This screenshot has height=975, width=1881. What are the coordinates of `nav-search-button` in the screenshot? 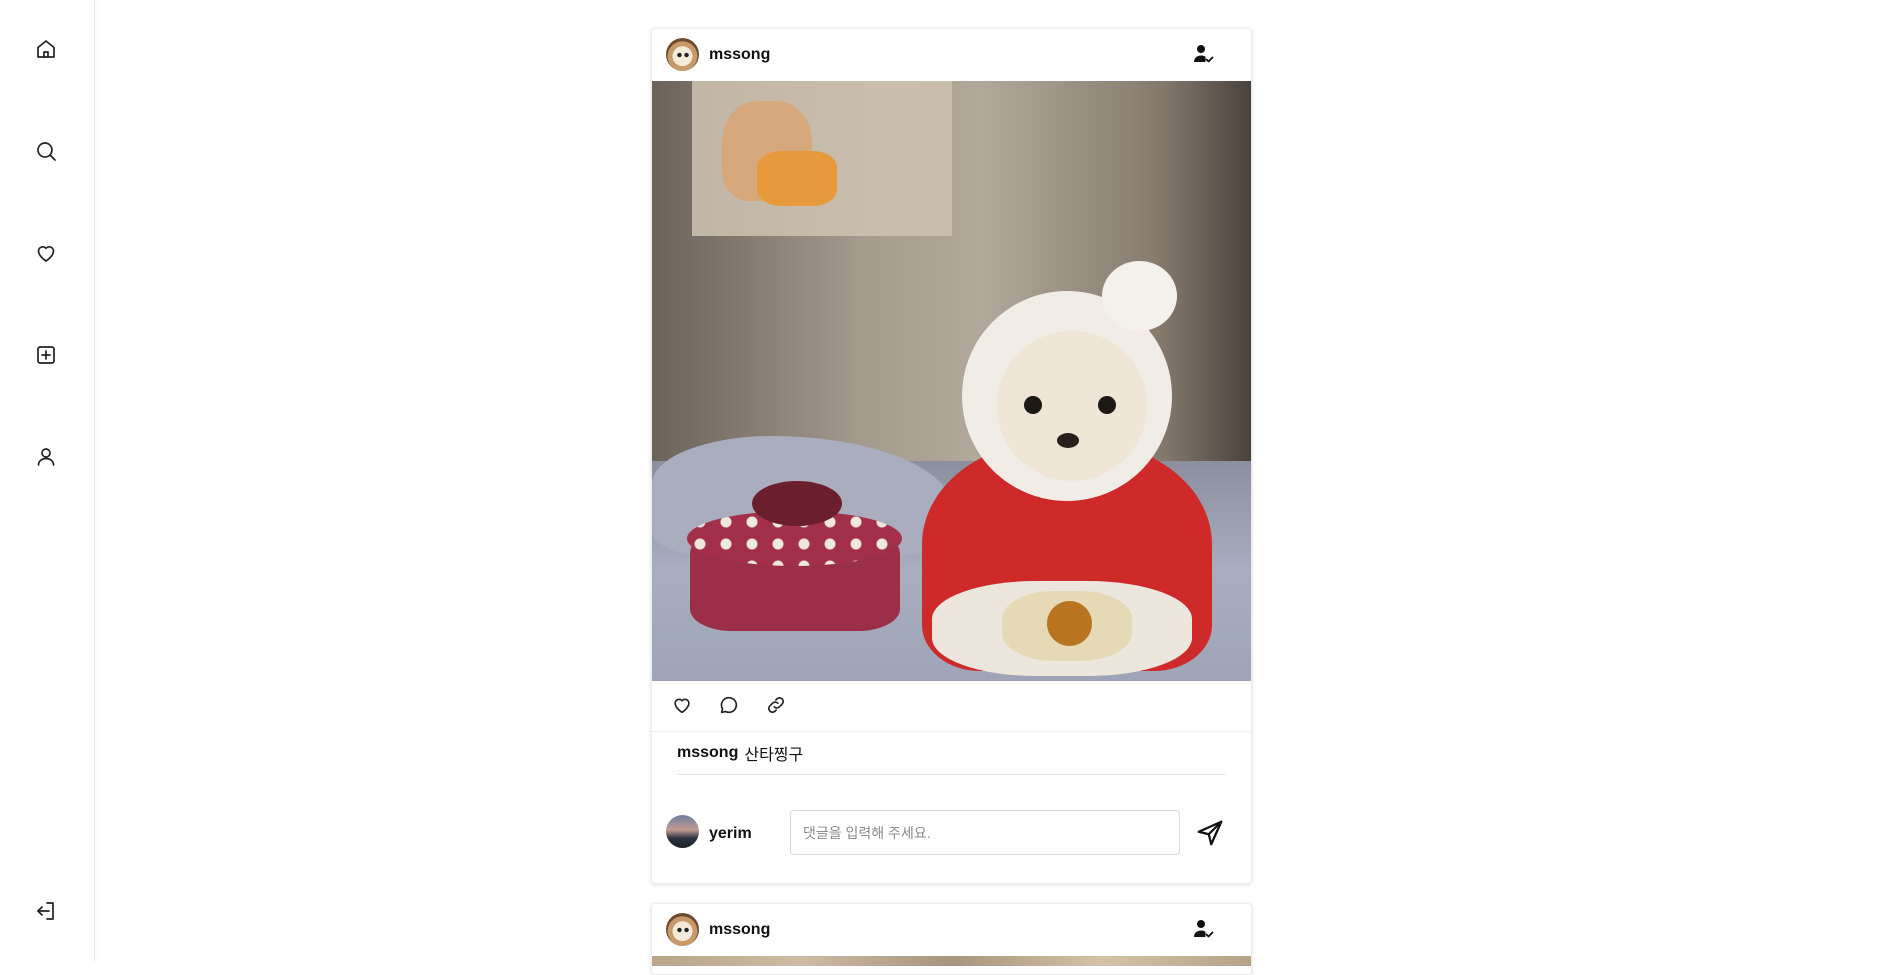 It's located at (46, 151).